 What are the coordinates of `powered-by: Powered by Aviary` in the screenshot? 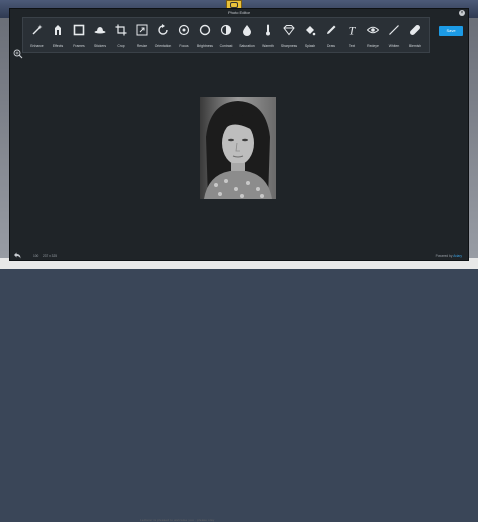 It's located at (449, 256).